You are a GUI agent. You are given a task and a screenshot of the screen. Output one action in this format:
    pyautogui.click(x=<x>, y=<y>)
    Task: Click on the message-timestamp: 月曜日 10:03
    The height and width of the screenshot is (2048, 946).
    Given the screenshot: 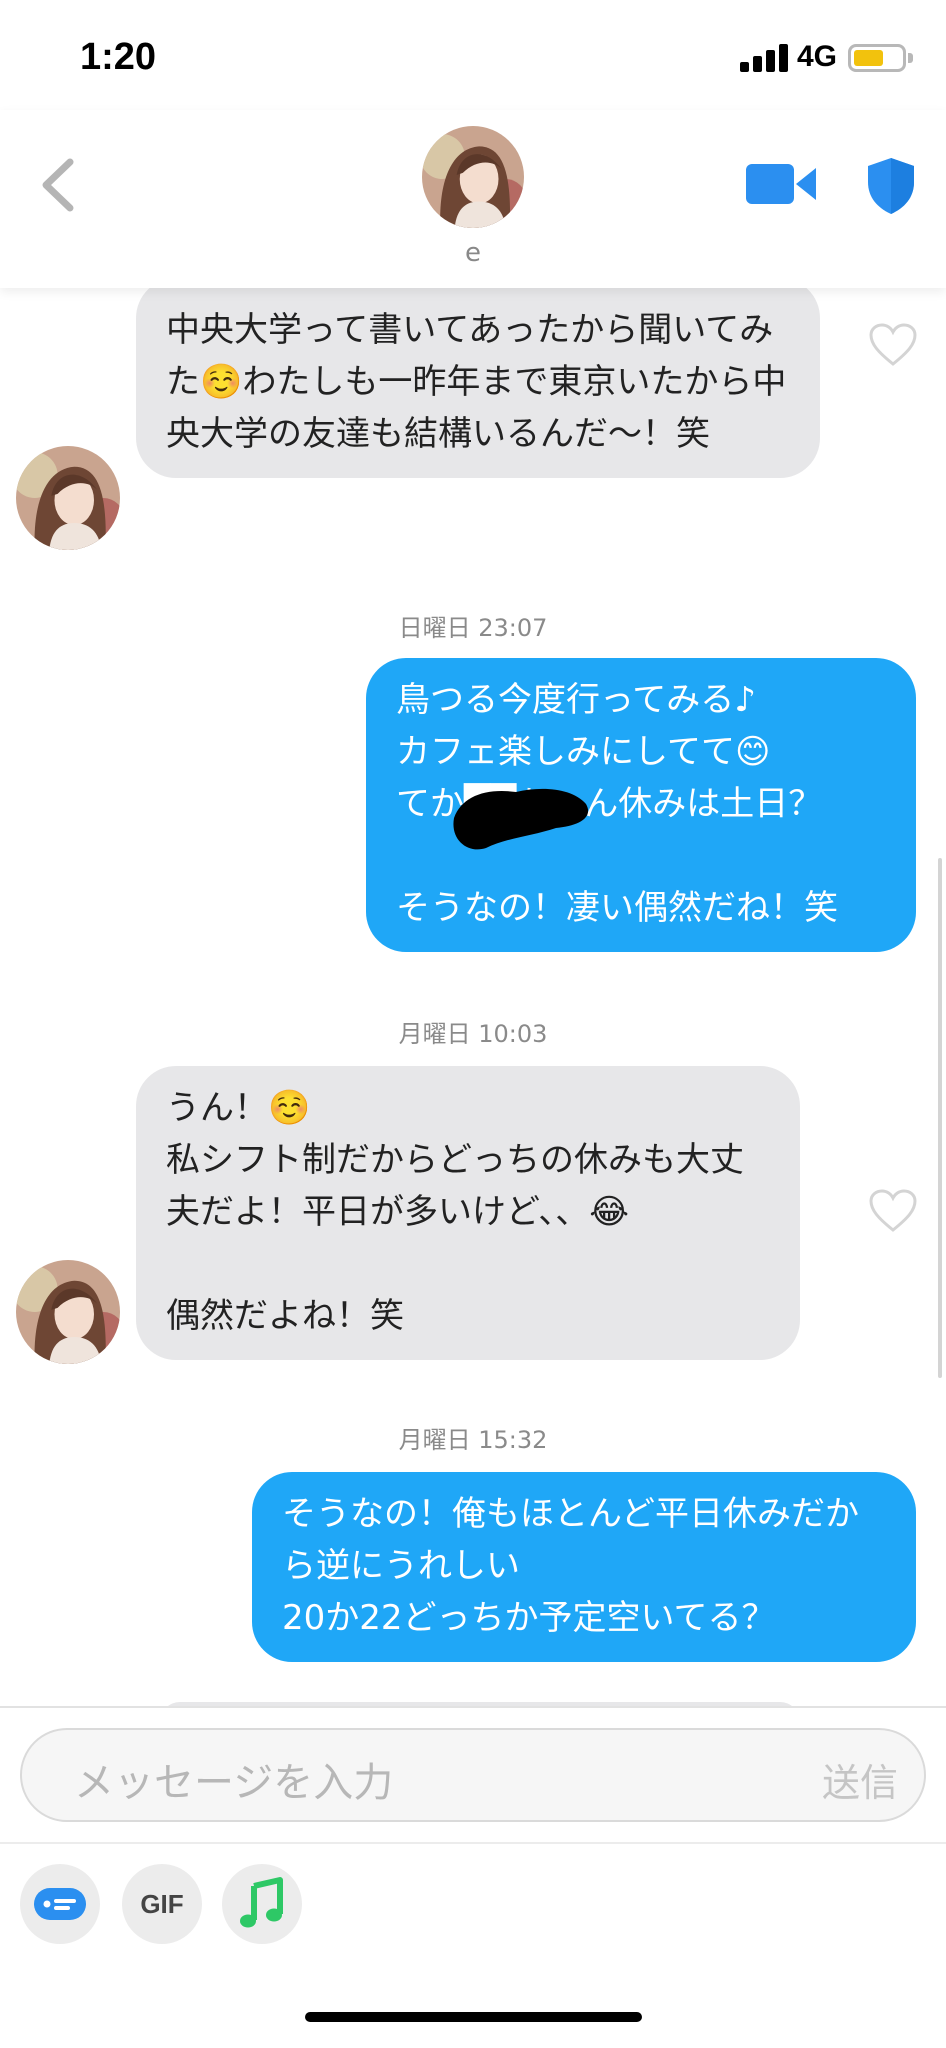 What is the action you would take?
    pyautogui.click(x=473, y=1034)
    